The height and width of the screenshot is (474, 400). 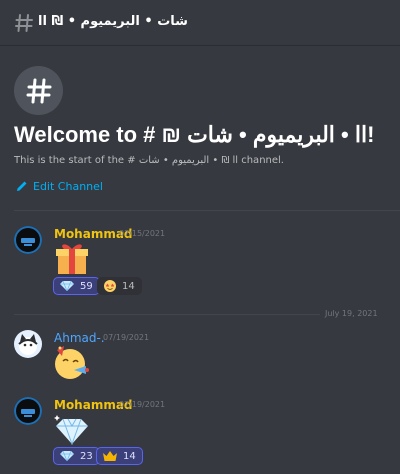 I want to click on welcome-heading: Welcome to # ₪ اا • البريميوم • شات!, so click(x=194, y=134).